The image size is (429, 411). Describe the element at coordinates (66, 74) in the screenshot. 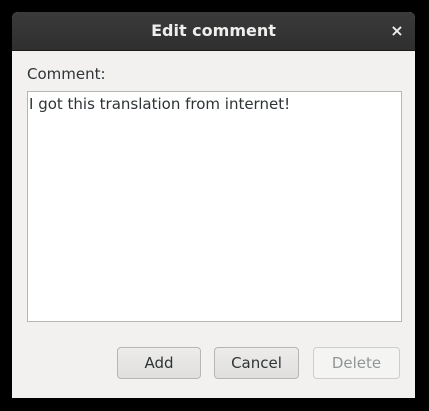

I see `comment-label: Comment:` at that location.